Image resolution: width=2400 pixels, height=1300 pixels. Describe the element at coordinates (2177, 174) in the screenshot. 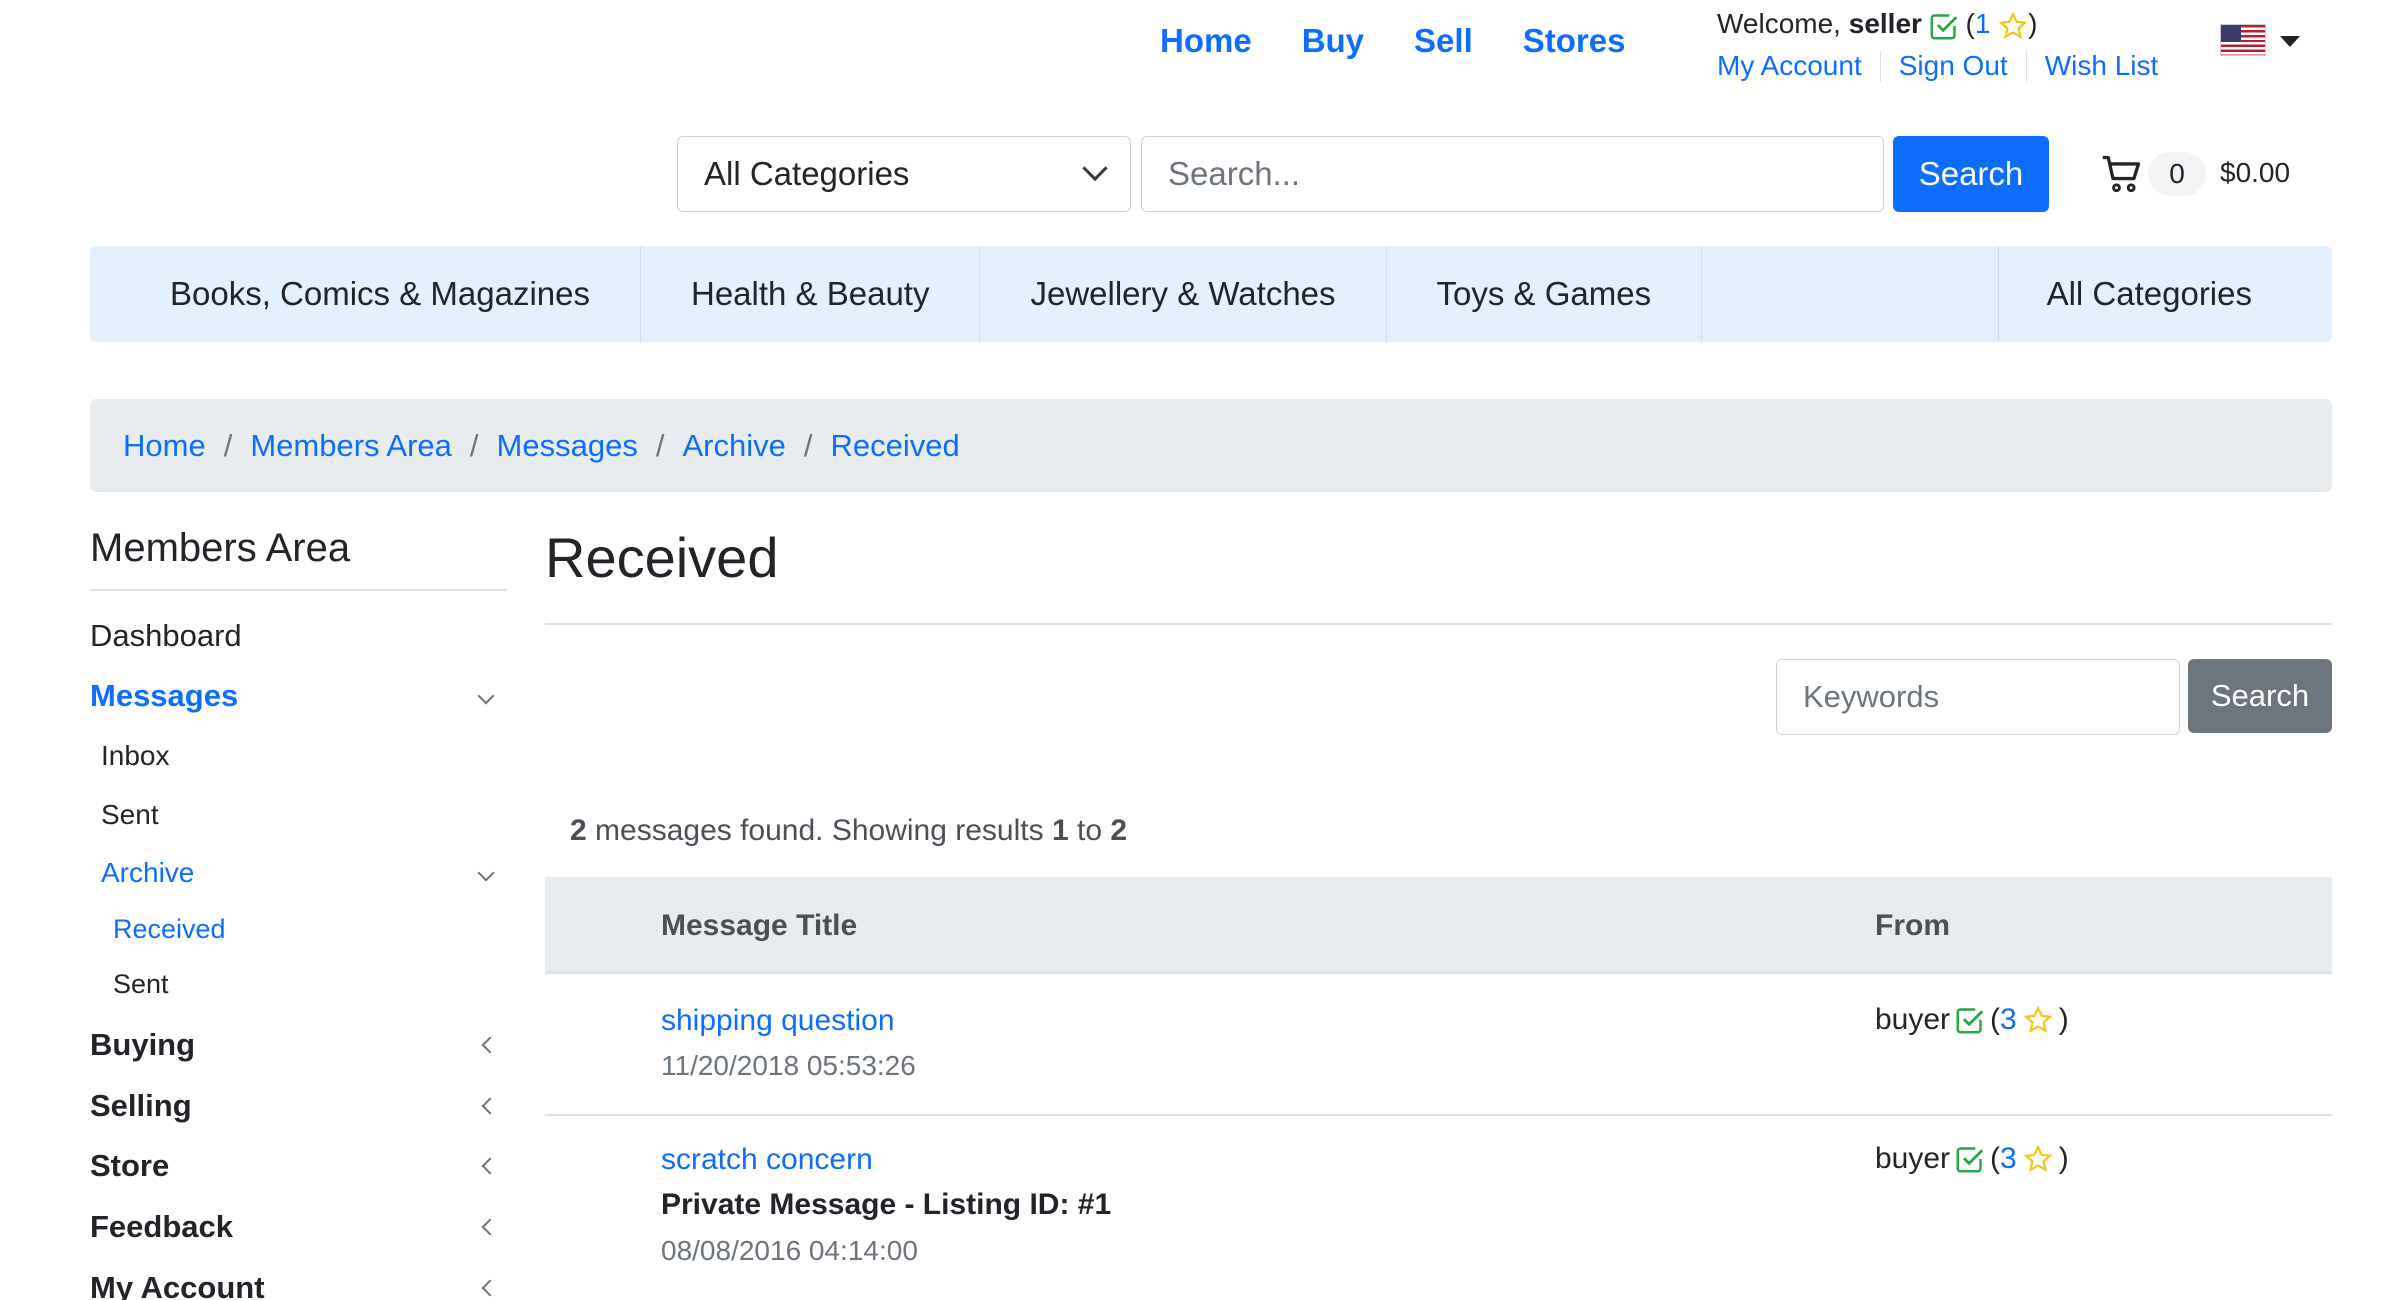

I see `cart-count-badge: 0` at that location.